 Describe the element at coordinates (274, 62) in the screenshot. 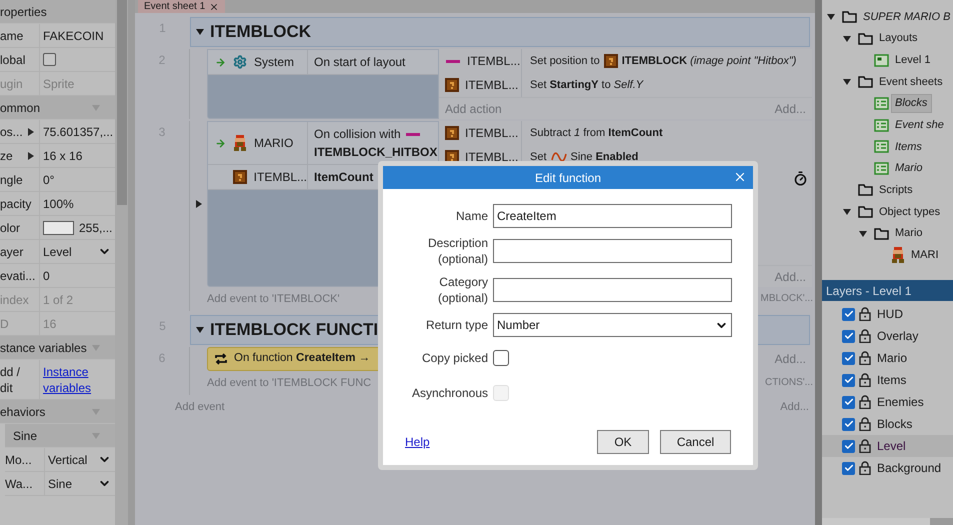

I see `object-name: System` at that location.